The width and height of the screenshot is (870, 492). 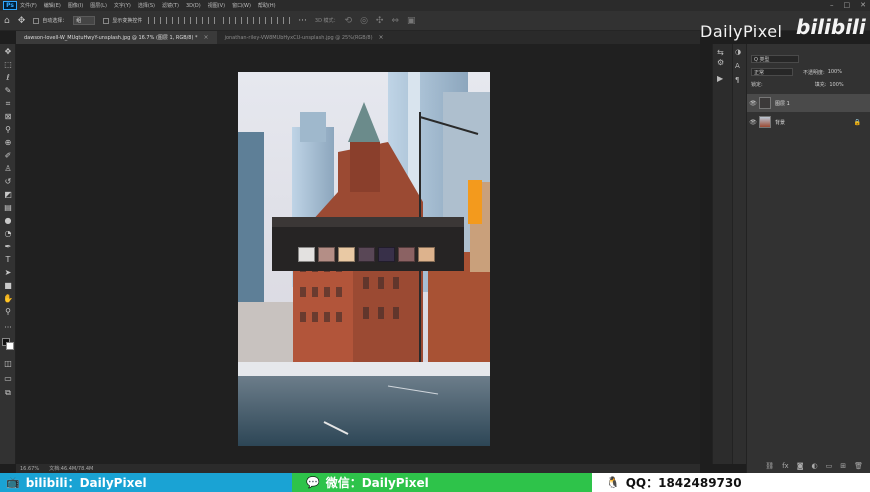 I want to click on menu-type: 文字(Y), so click(x=122, y=5).